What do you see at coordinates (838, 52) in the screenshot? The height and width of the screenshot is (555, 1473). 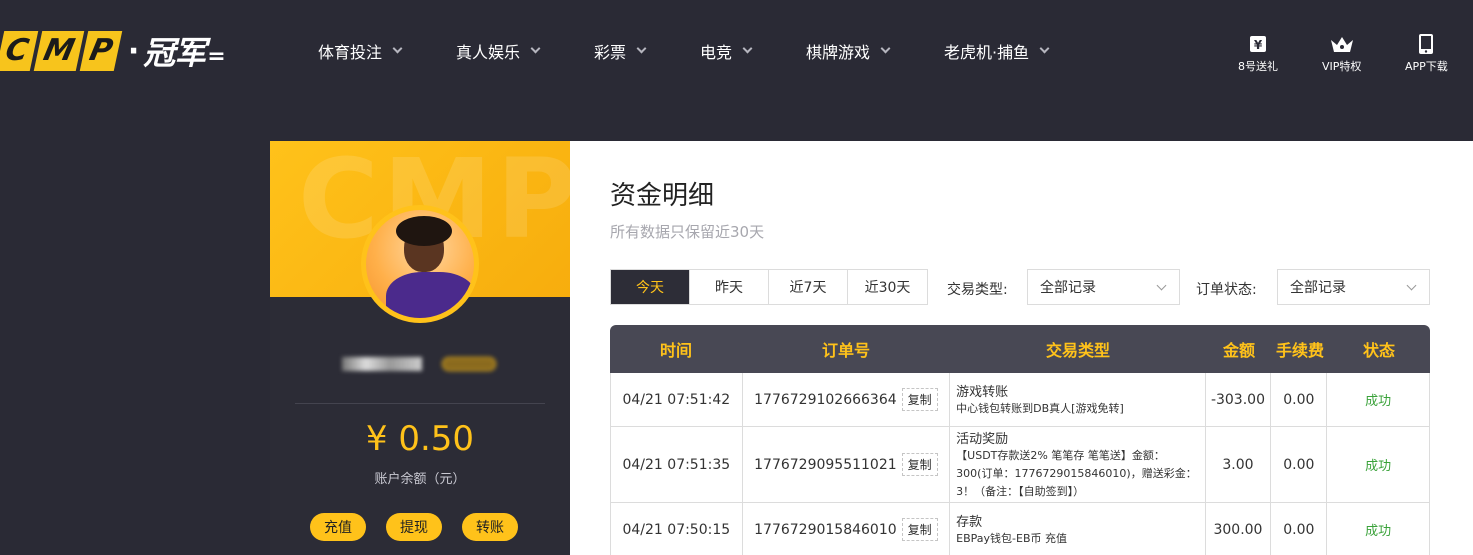 I see `nav-item-label: 棋牌游戏` at bounding box center [838, 52].